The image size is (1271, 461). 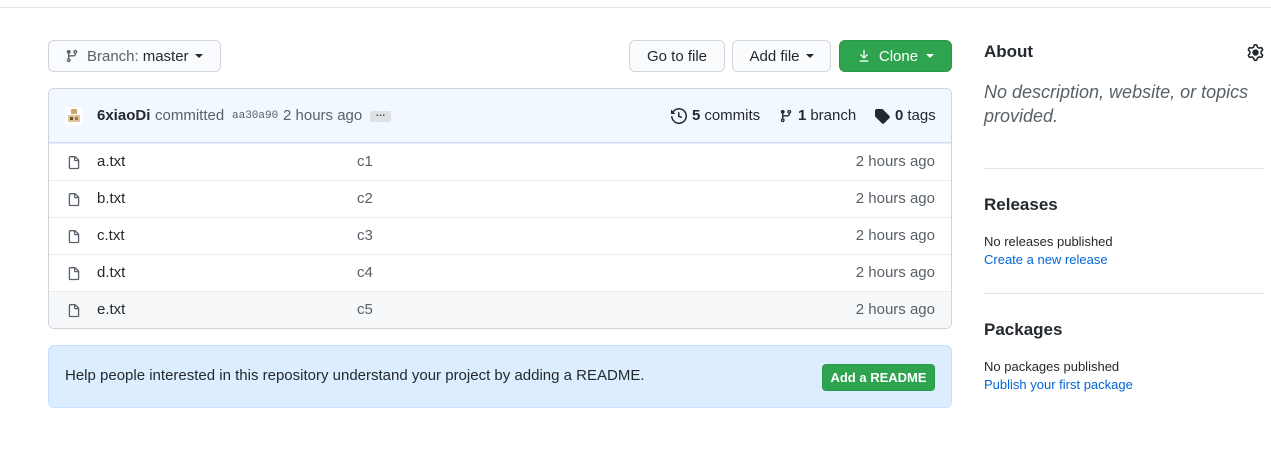 I want to click on branch-label: branch, so click(x=833, y=115).